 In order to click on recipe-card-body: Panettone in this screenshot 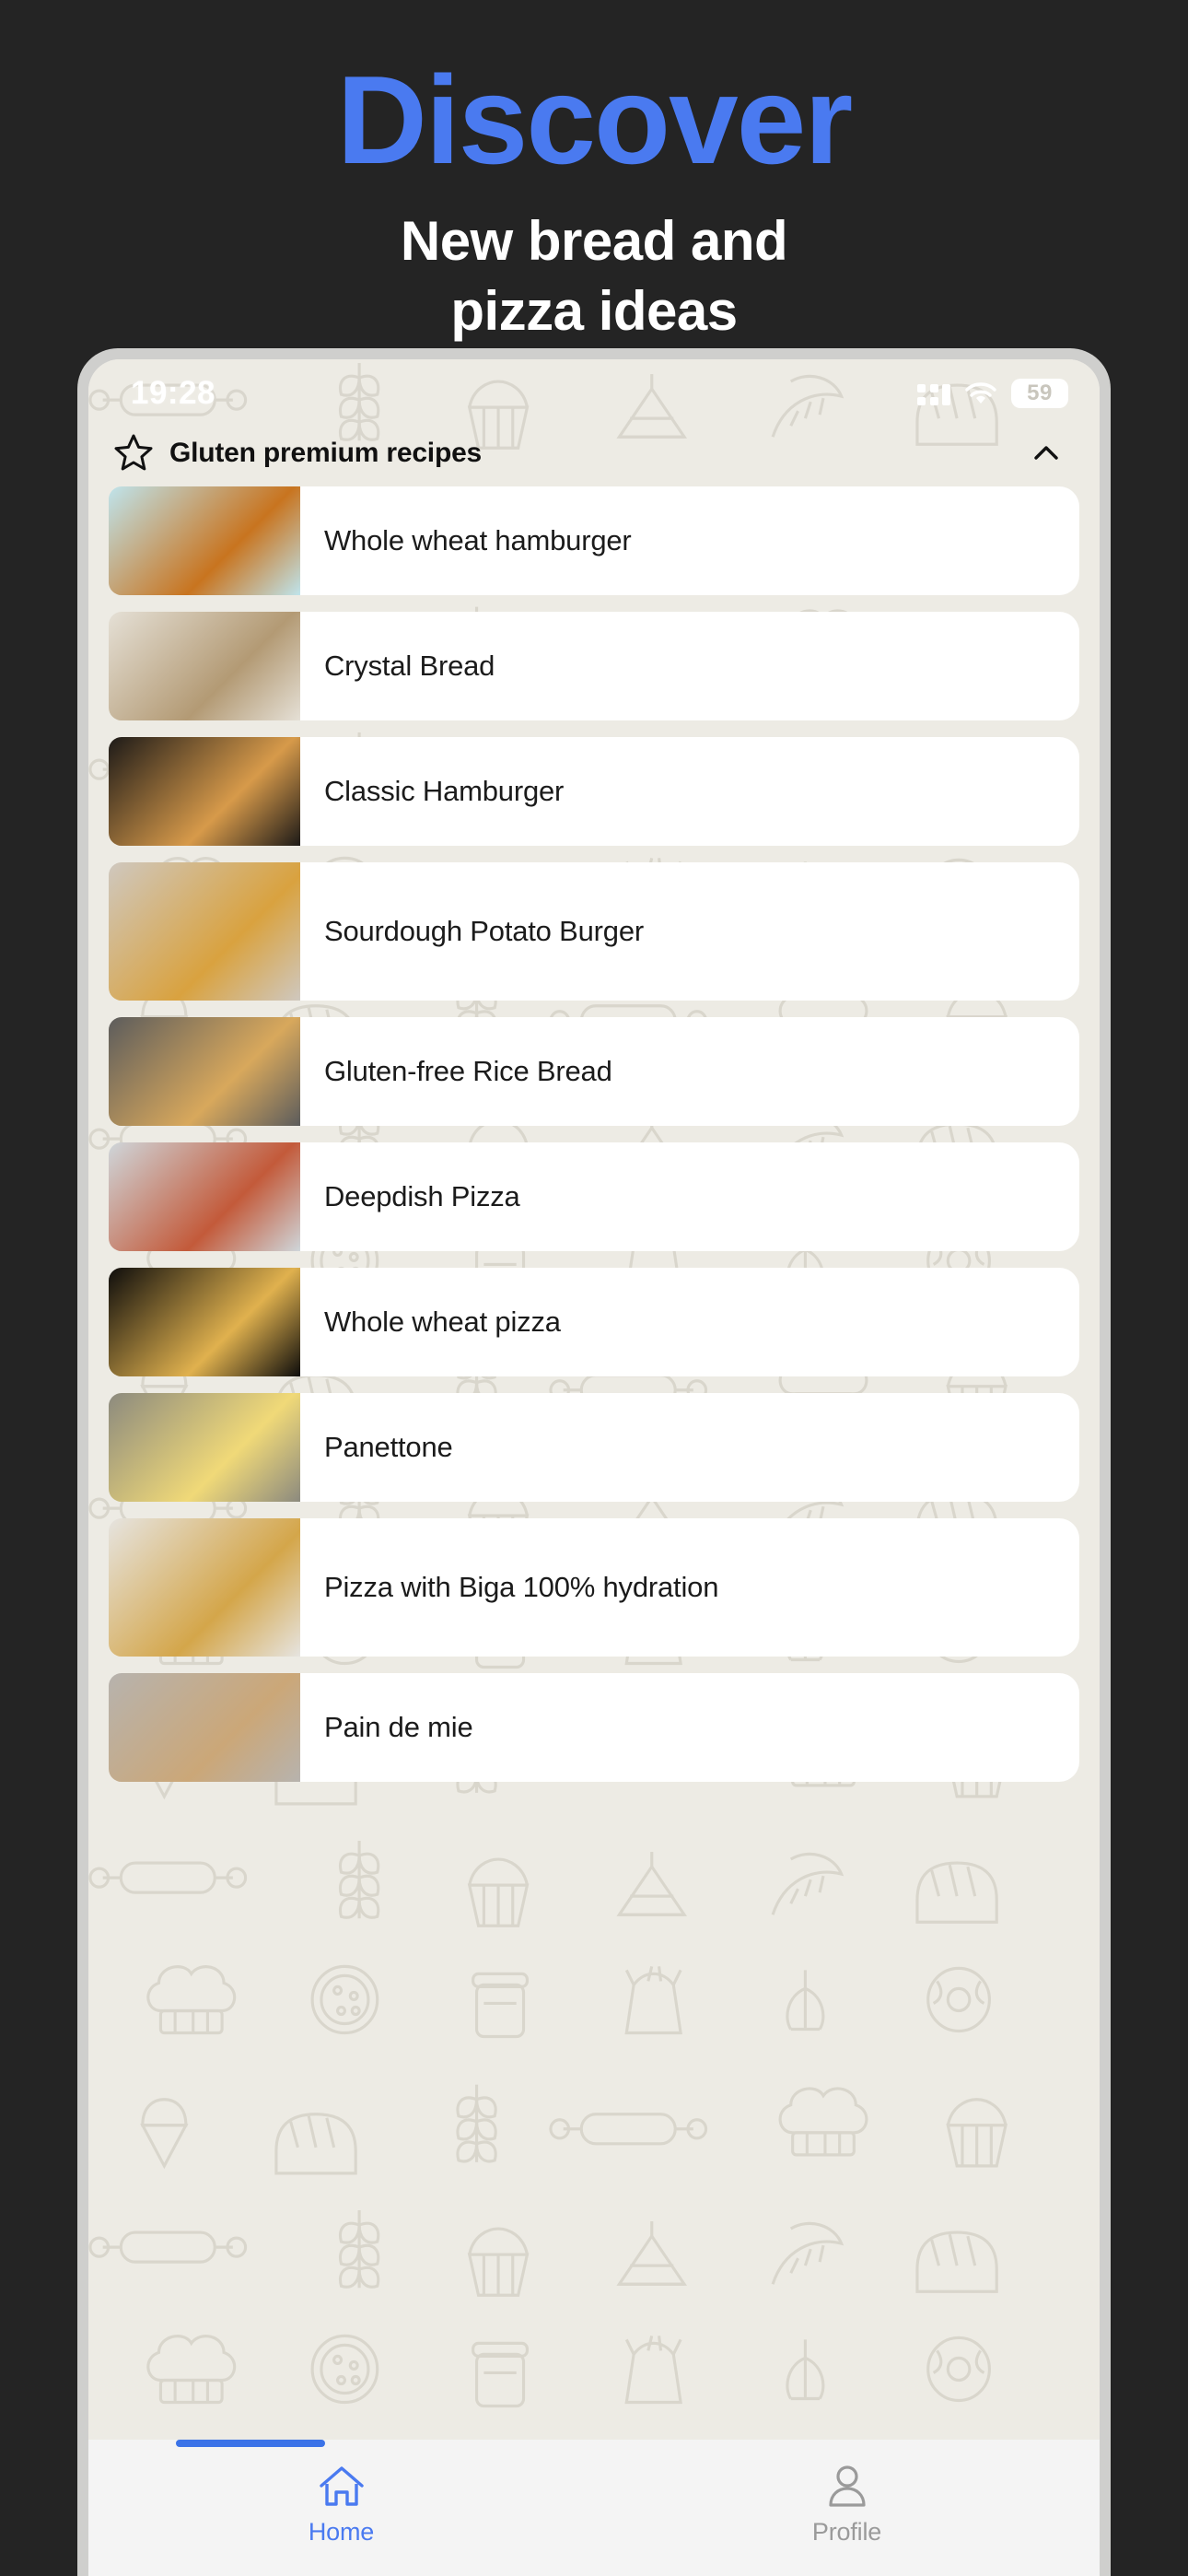, I will do `click(689, 1447)`.